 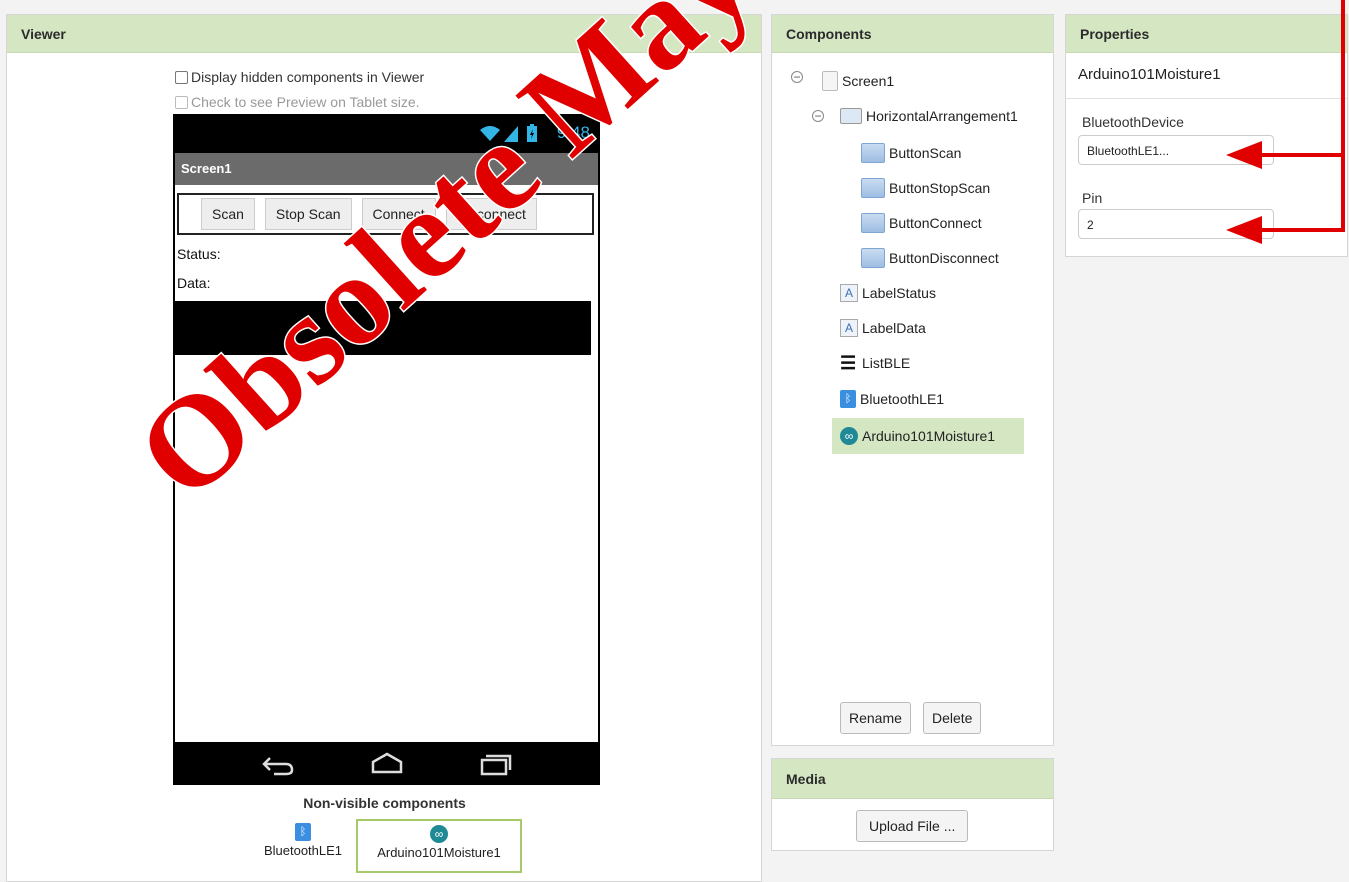 I want to click on list-ble, so click(x=383, y=328).